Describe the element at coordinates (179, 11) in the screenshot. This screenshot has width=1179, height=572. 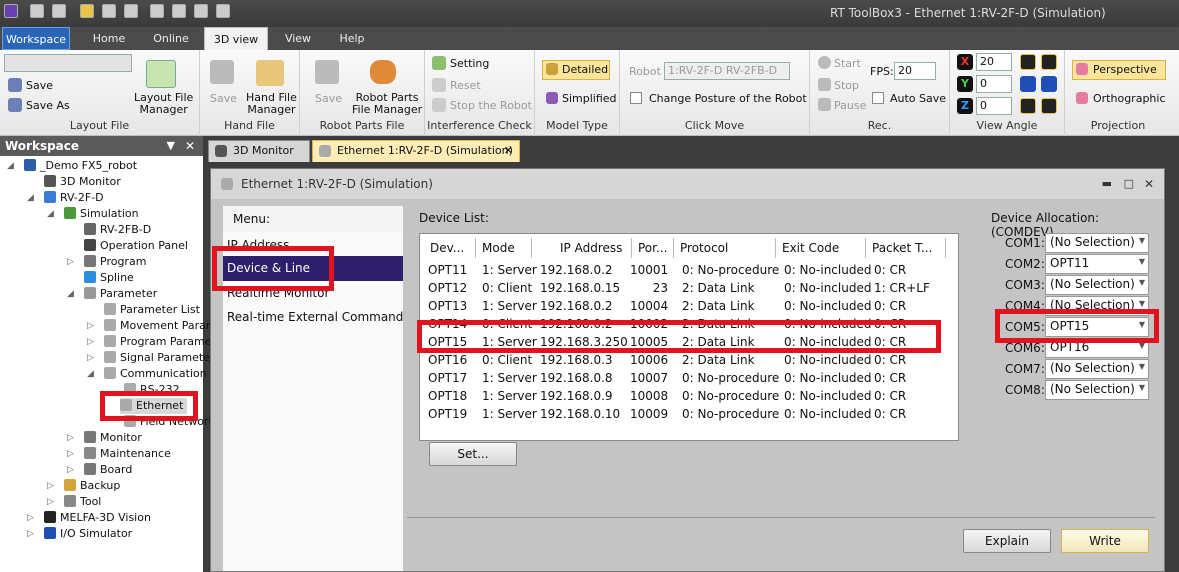
I see `list-icon` at that location.